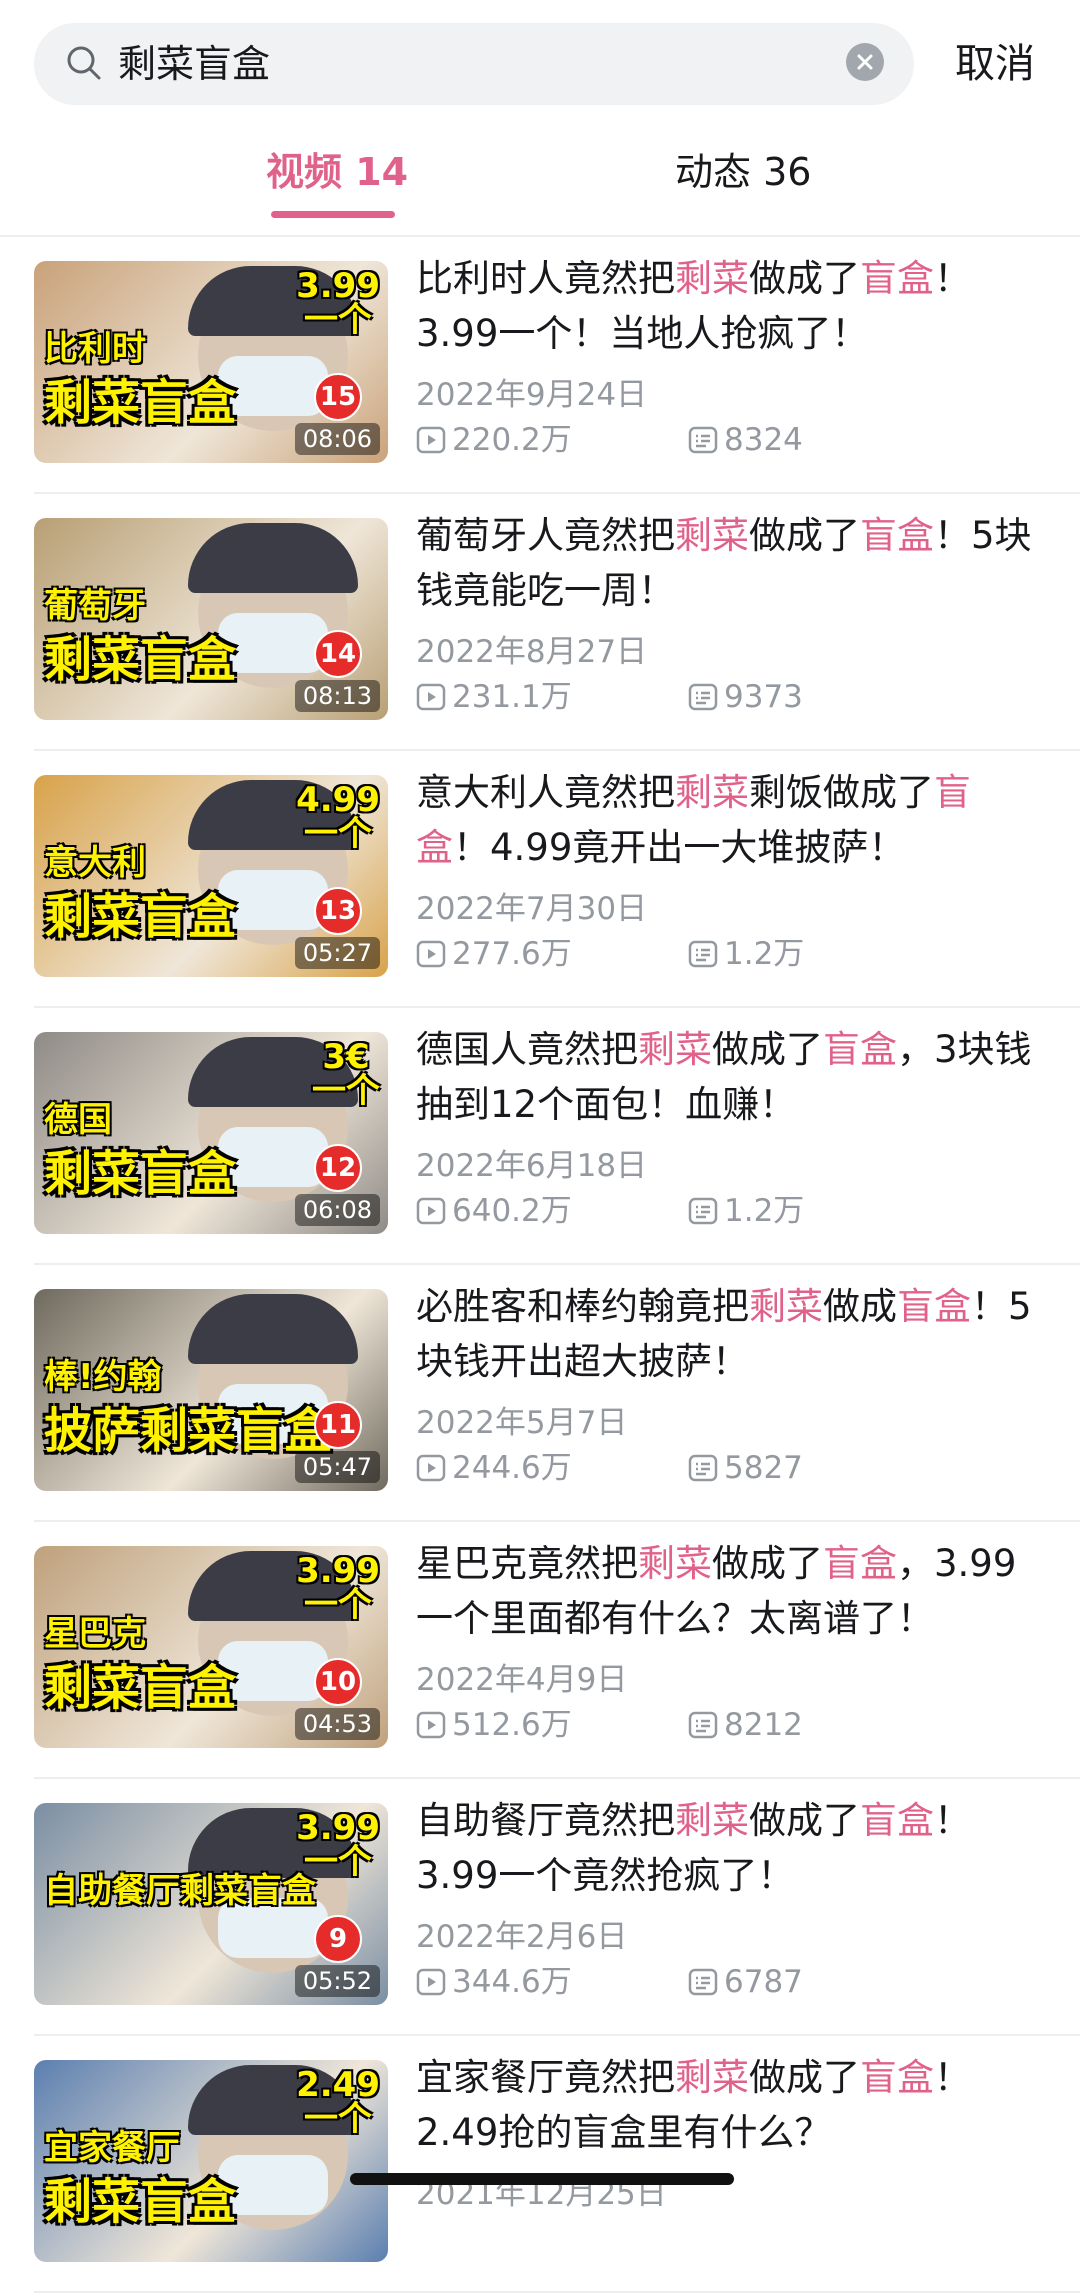 Image resolution: width=1080 pixels, height=2293 pixels. I want to click on search-input: 剩菜盲盒, so click(474, 64).